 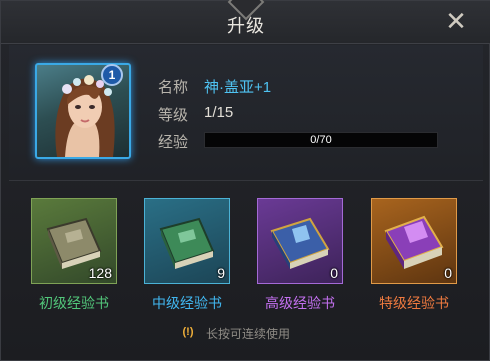 I want to click on book-basic-label: 初级经验书, so click(x=74, y=303).